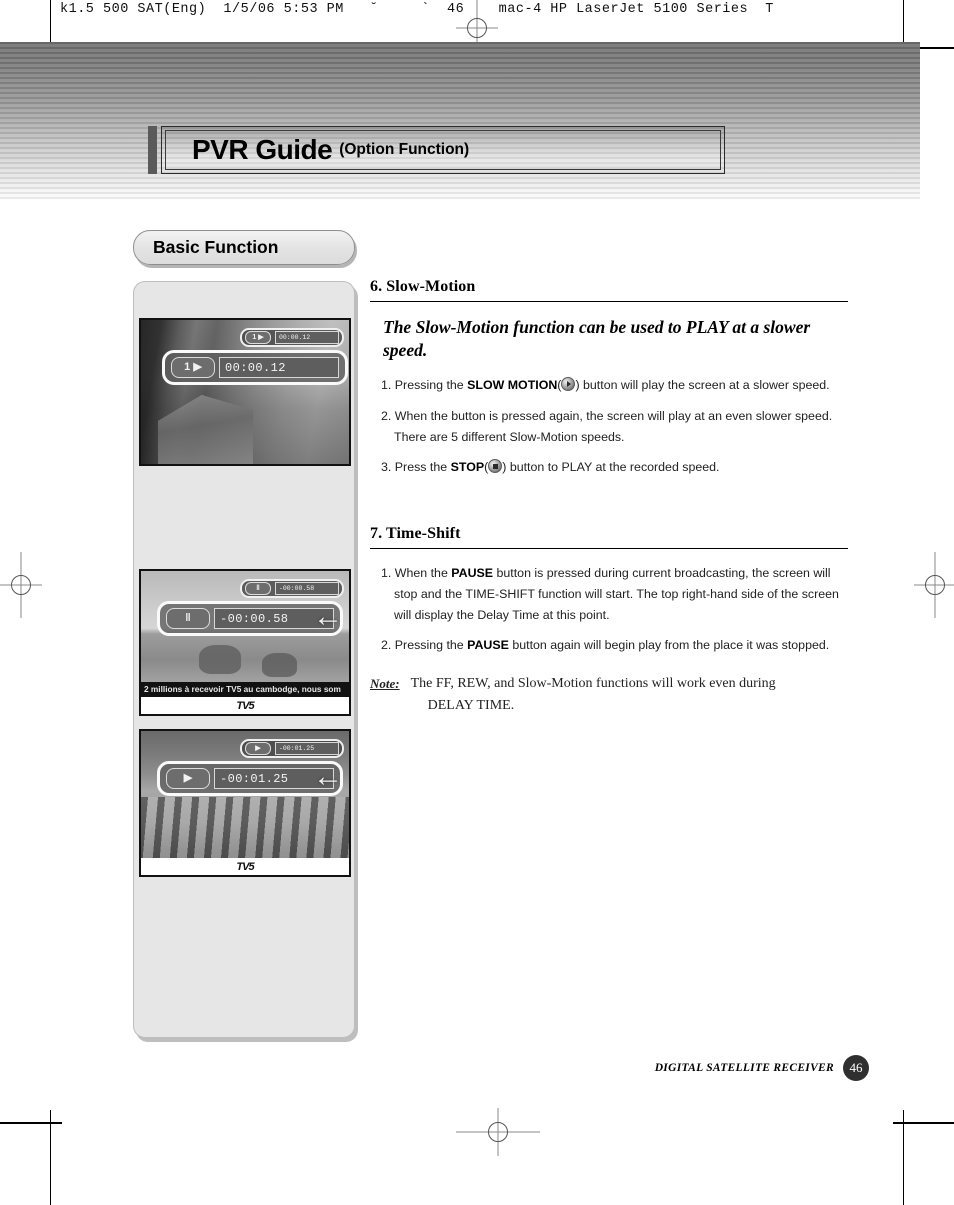 The image size is (954, 1205). What do you see at coordinates (193, 367) in the screenshot?
I see `osd-icon-slow: 1 ▶` at bounding box center [193, 367].